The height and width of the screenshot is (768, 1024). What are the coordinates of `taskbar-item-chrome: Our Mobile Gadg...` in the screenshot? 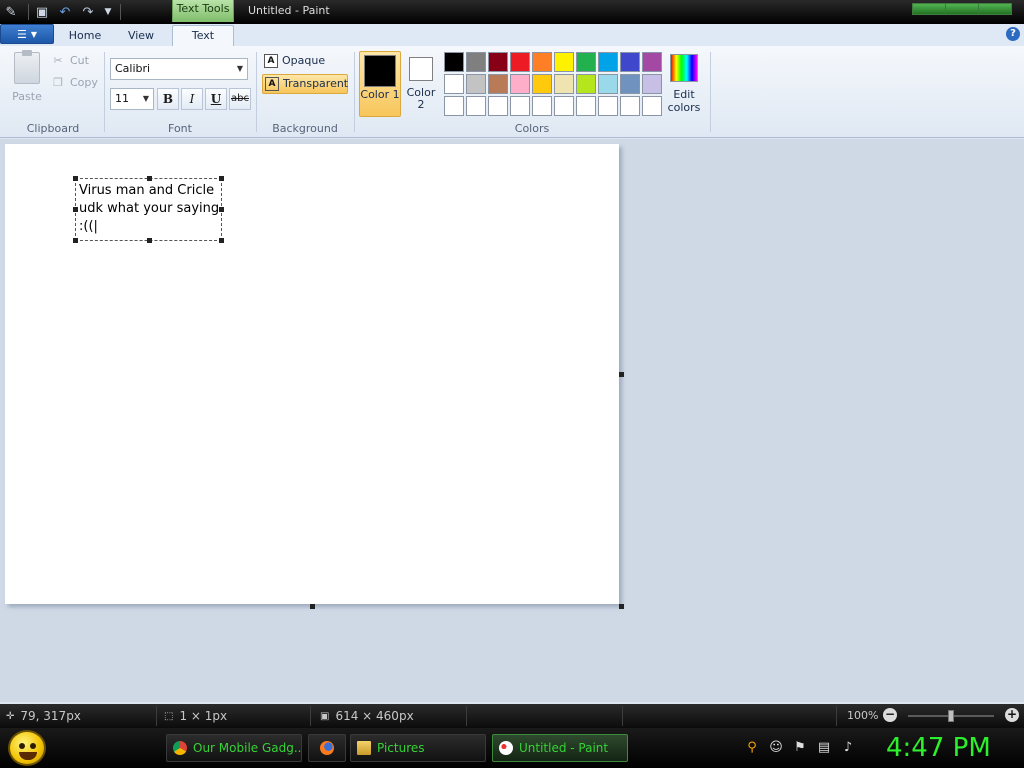 It's located at (234, 748).